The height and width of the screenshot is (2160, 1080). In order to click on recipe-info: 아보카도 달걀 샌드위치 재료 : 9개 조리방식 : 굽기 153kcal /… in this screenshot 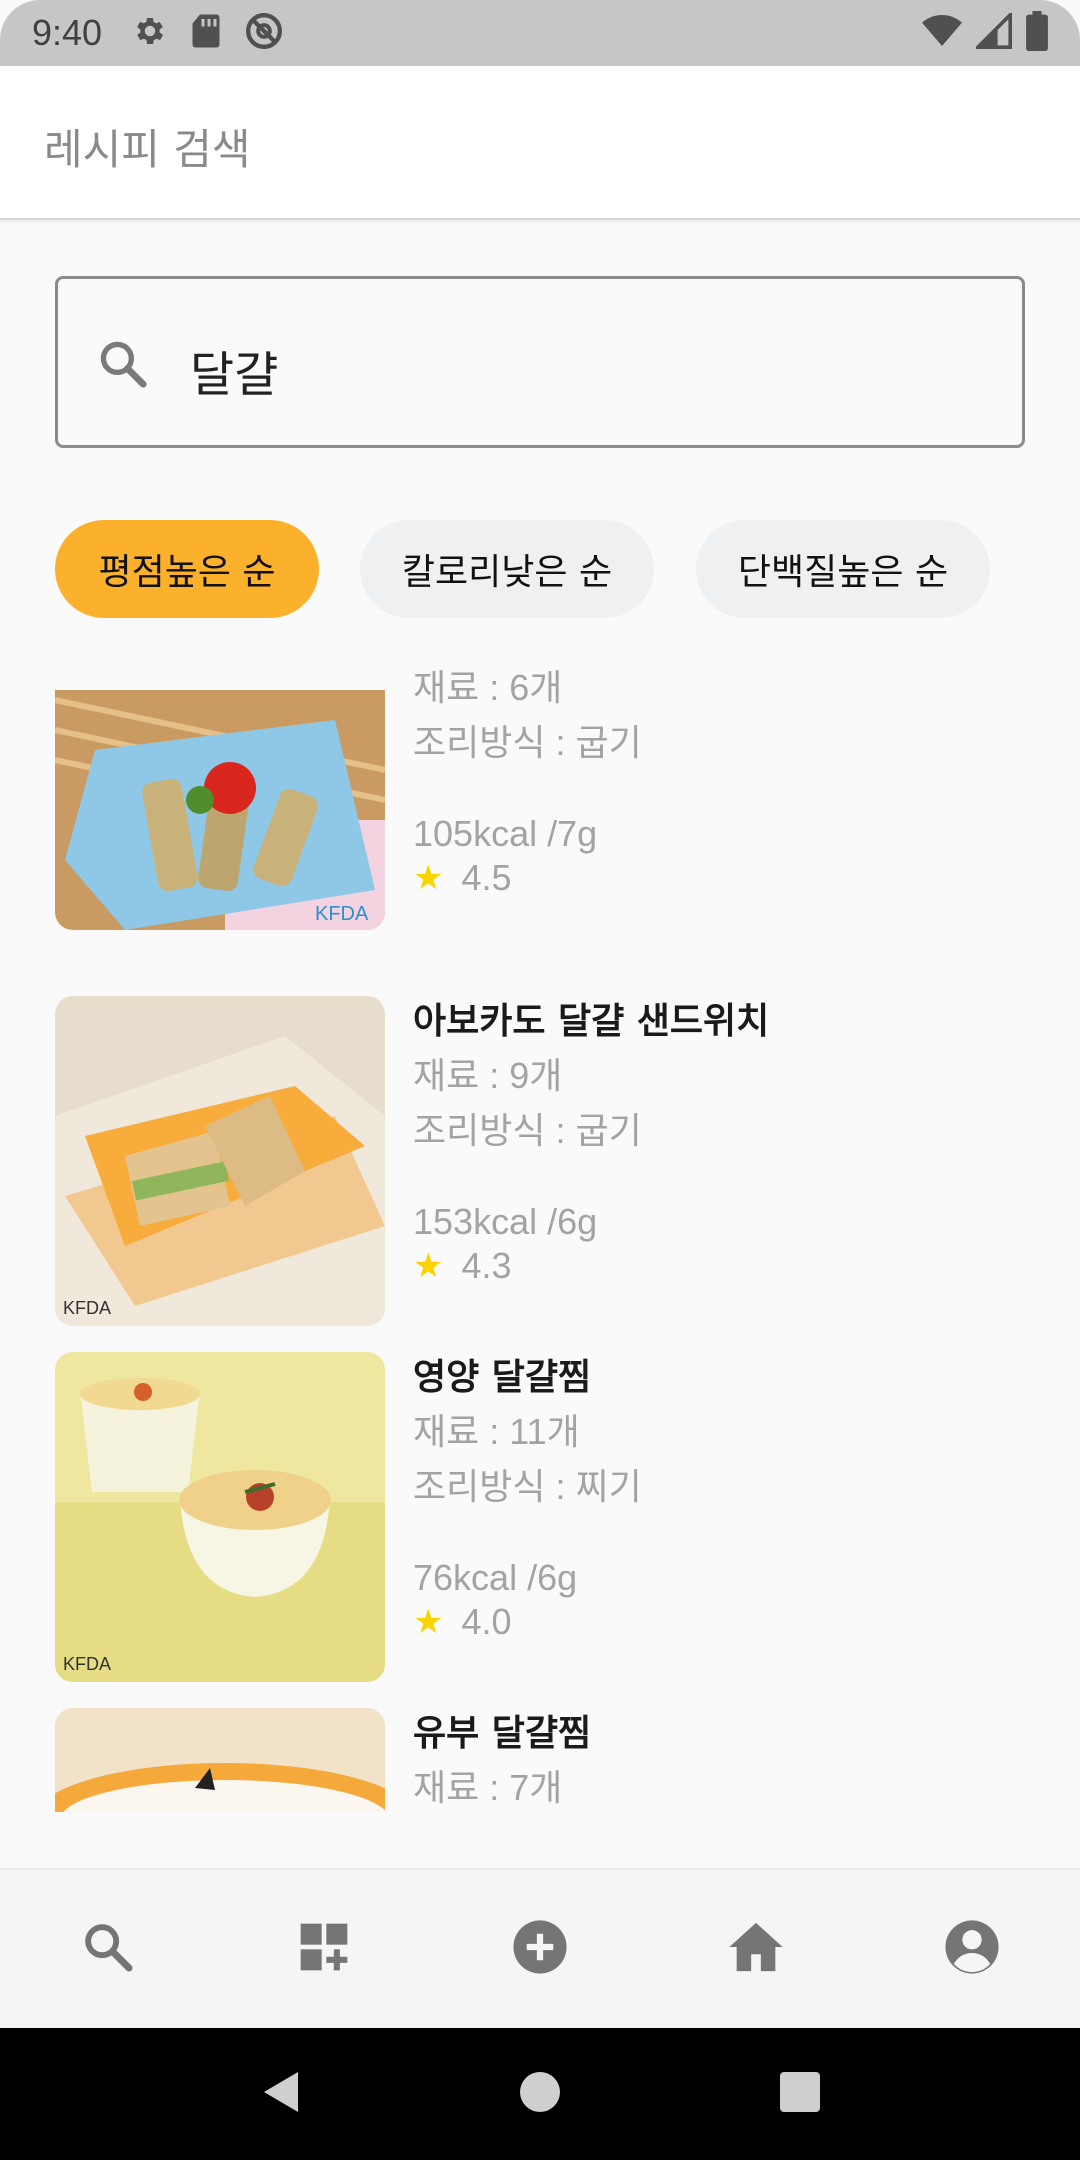, I will do `click(591, 1142)`.